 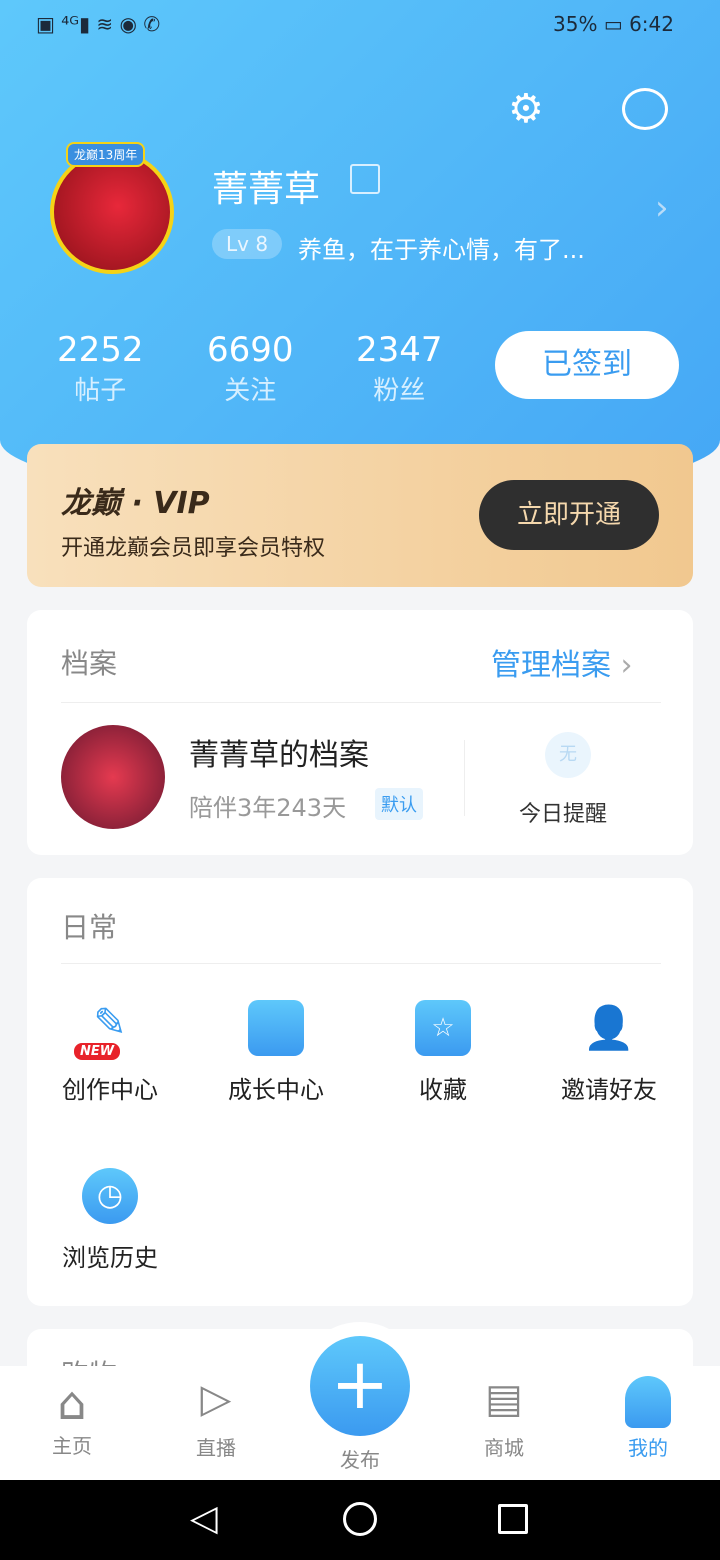 I want to click on growth-center: 成长中心, so click(x=276, y=1052).